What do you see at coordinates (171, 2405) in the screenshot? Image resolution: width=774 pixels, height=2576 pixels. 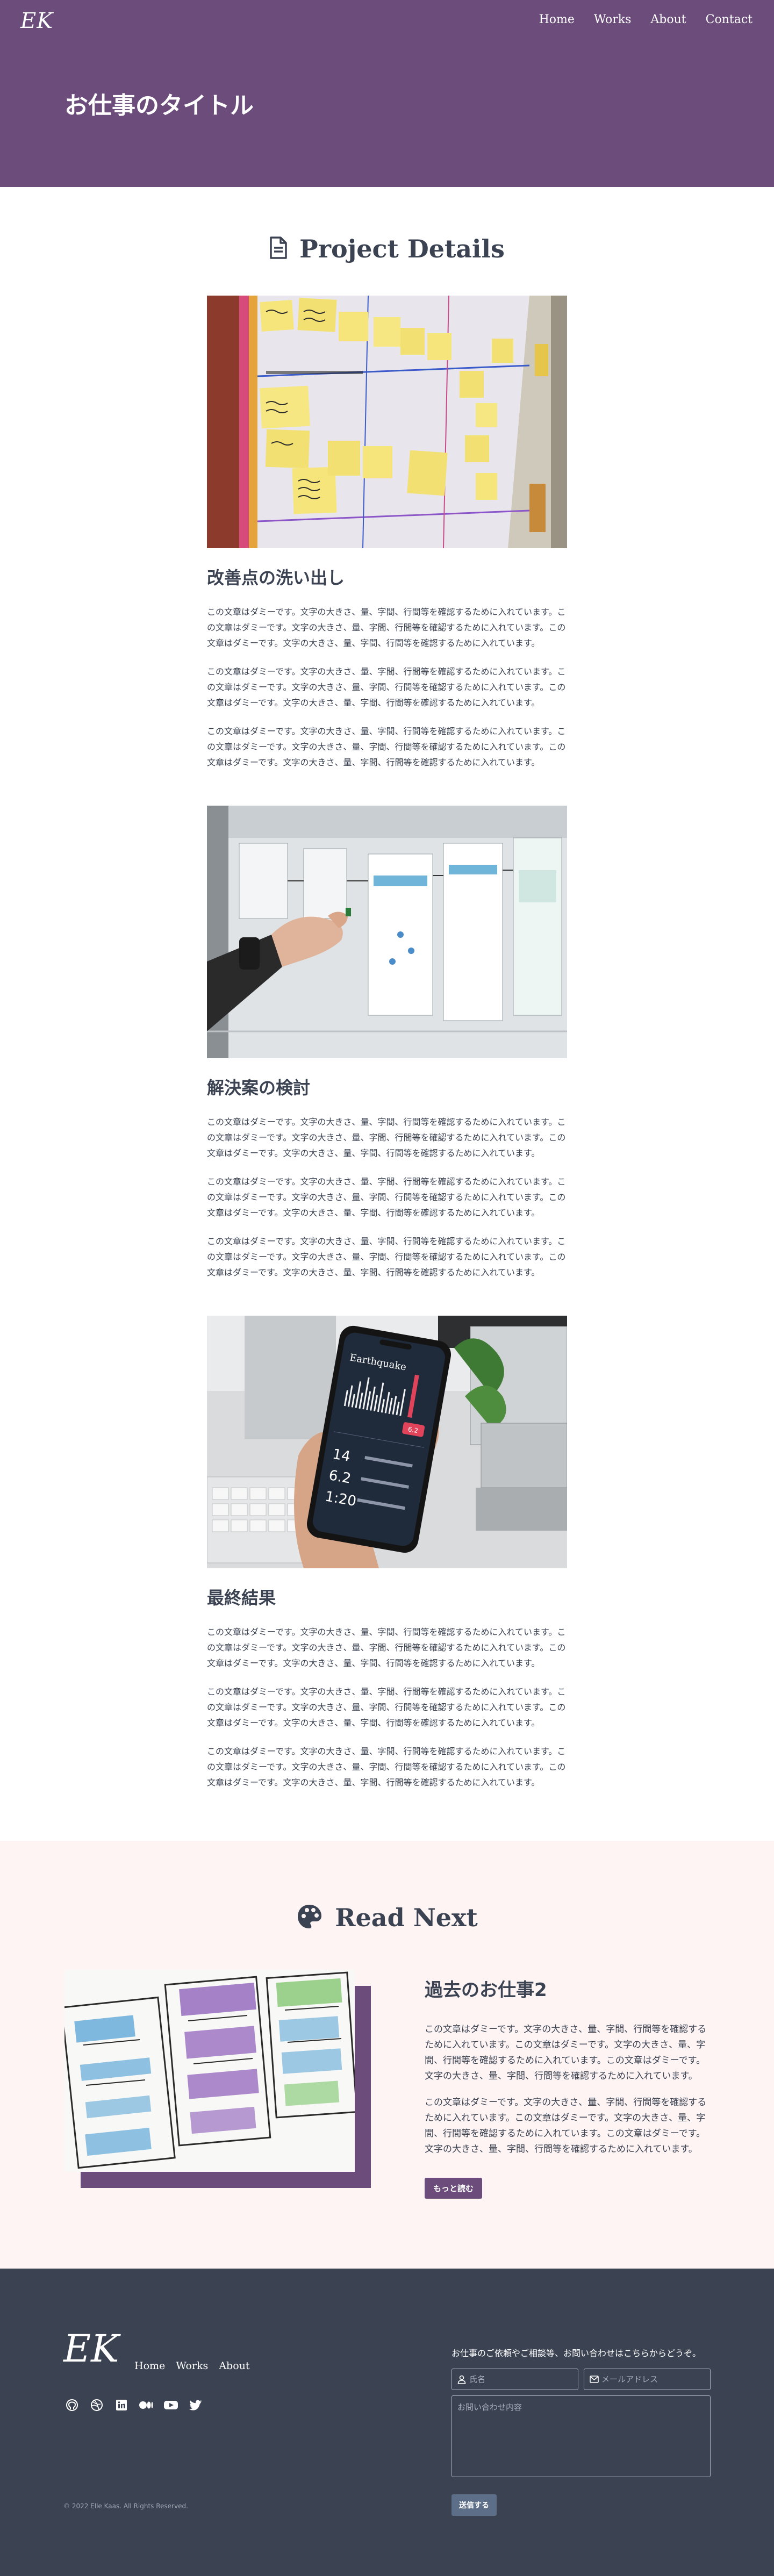 I see `youtube-icon` at bounding box center [171, 2405].